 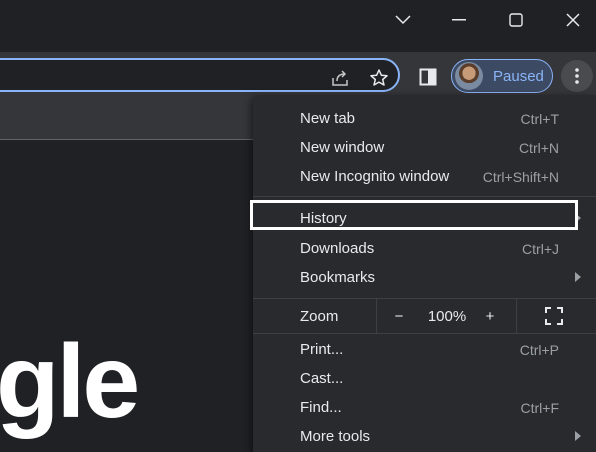 I want to click on close-icon, so click(x=573, y=20).